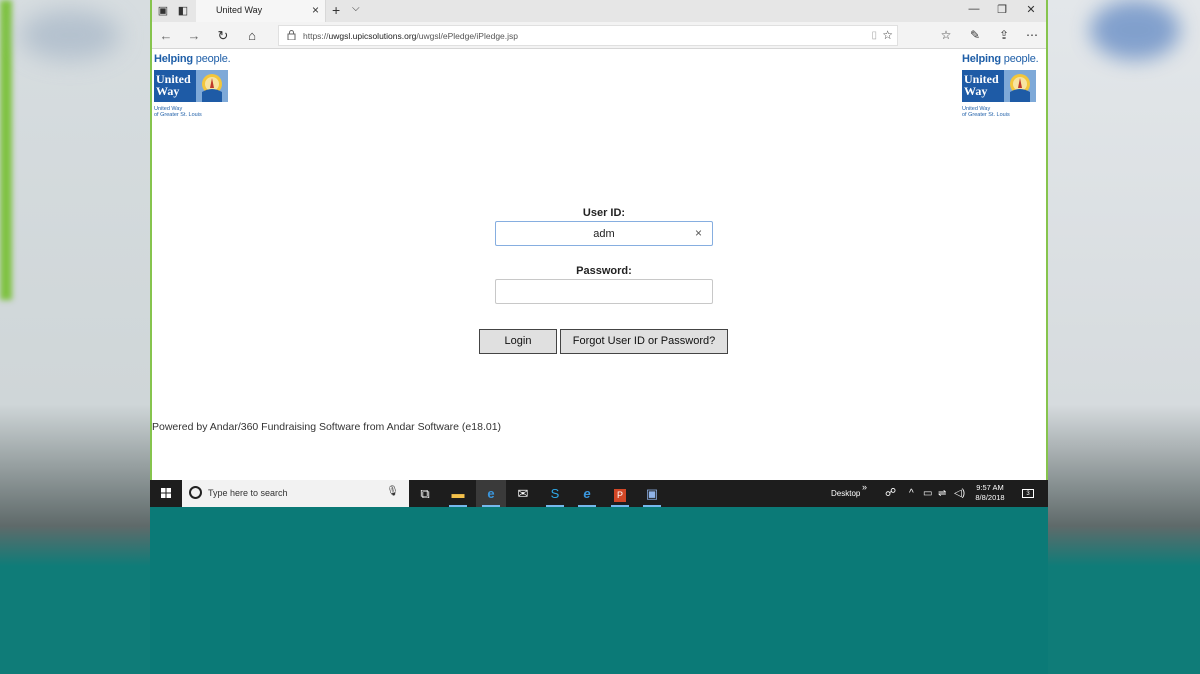 Image resolution: width=1200 pixels, height=674 pixels. Describe the element at coordinates (652, 493) in the screenshot. I see `app-icon: ▣` at that location.